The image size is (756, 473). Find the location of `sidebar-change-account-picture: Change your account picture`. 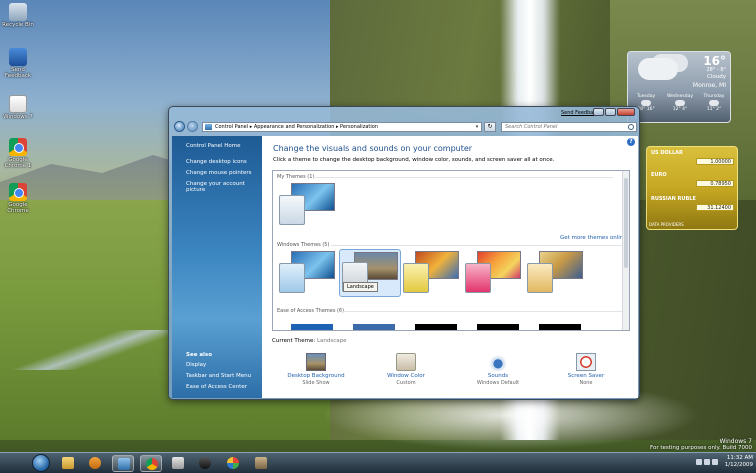

sidebar-change-account-picture: Change your account picture is located at coordinates (224, 187).